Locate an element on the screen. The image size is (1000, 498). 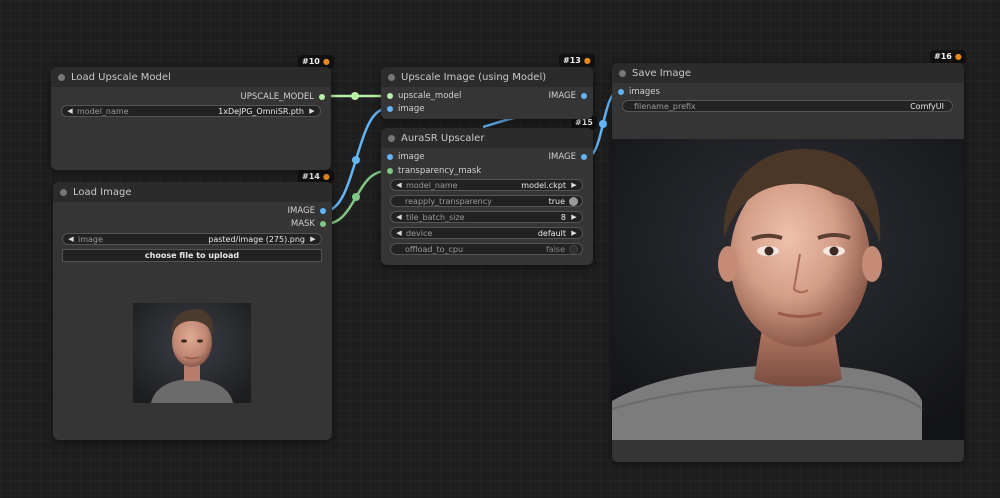
wire-upscale-model-midpoint is located at coordinates (355, 96).